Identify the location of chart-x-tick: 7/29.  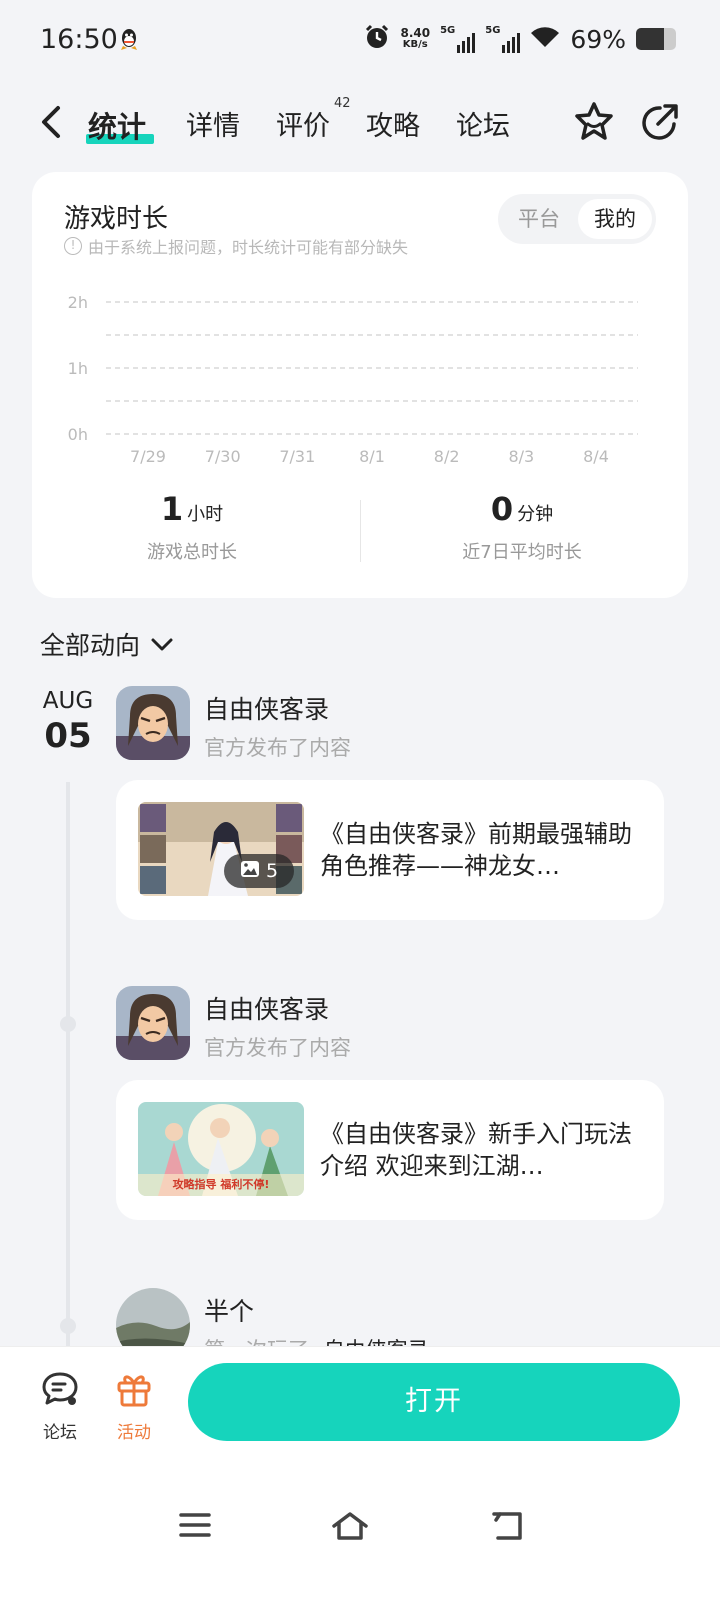
(148, 456).